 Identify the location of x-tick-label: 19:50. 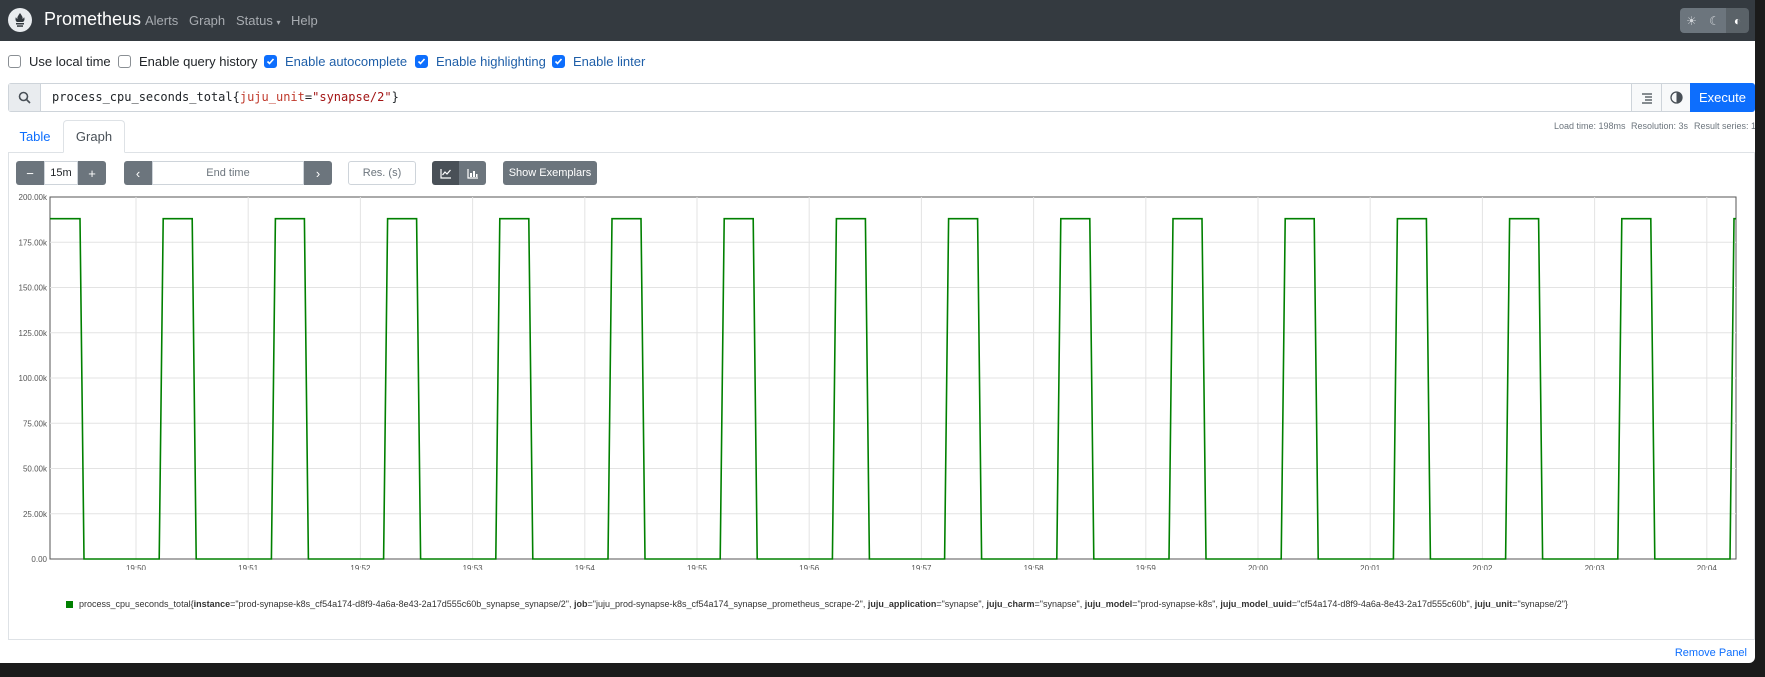
(136, 567).